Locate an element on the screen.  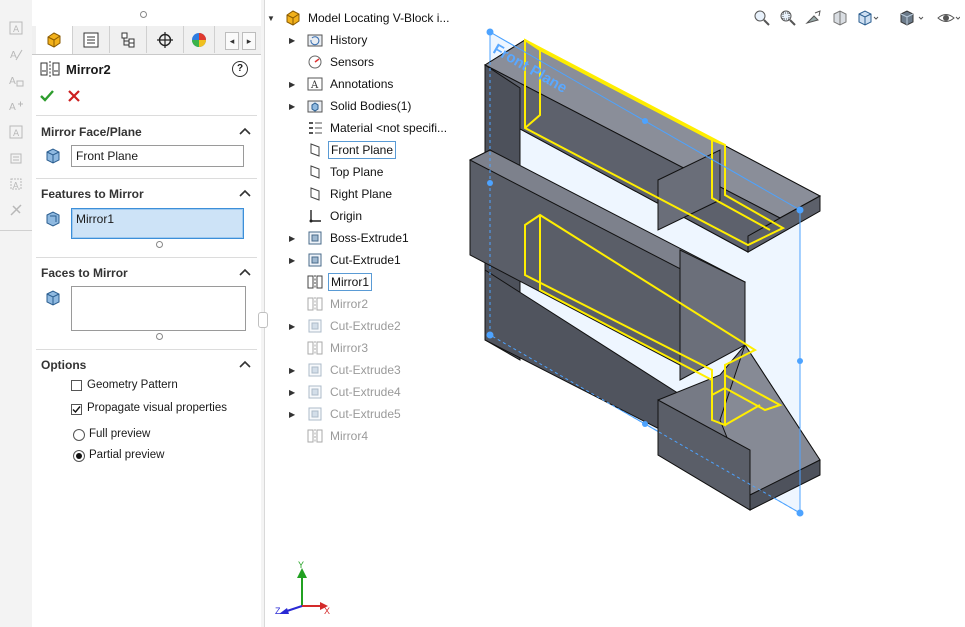
tree-item: A Annotations is located at coordinates (351, 84).